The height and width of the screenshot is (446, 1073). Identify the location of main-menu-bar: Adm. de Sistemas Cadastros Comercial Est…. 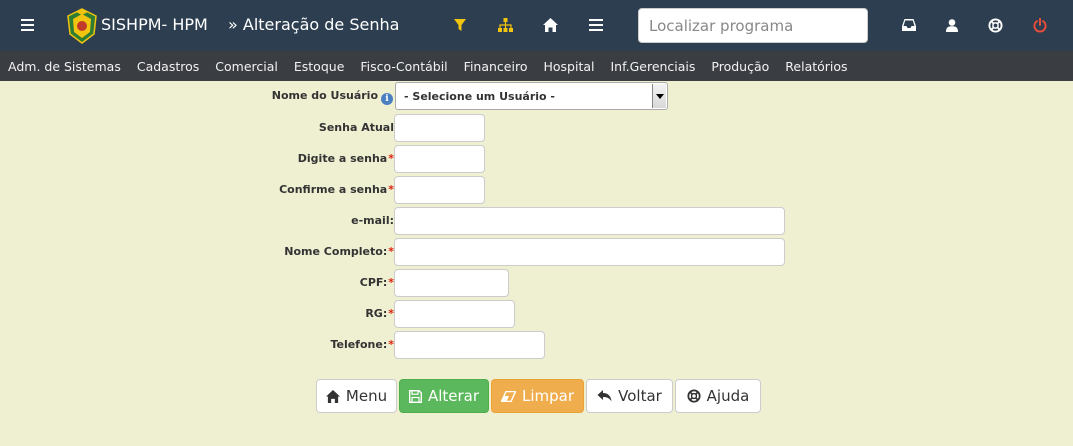
(536, 66).